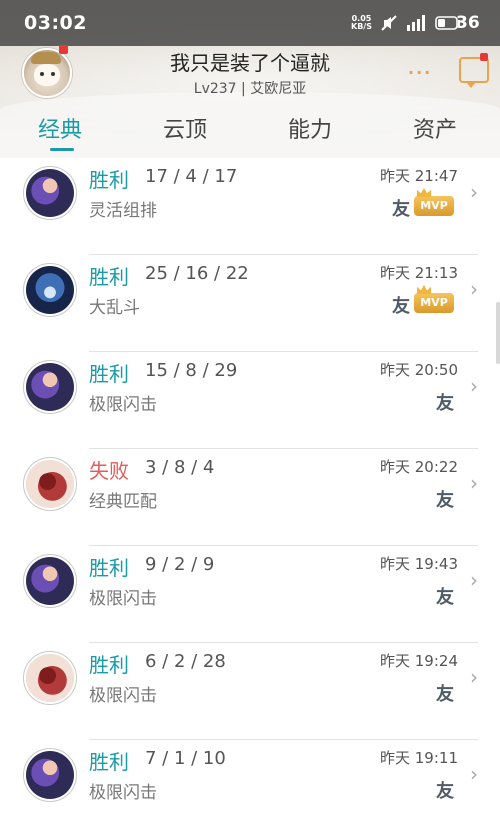  What do you see at coordinates (250, 594) in the screenshot?
I see `match-row: 胜利 9 / 2 / 9 极限闪击 昨天 19:43 友 ›` at bounding box center [250, 594].